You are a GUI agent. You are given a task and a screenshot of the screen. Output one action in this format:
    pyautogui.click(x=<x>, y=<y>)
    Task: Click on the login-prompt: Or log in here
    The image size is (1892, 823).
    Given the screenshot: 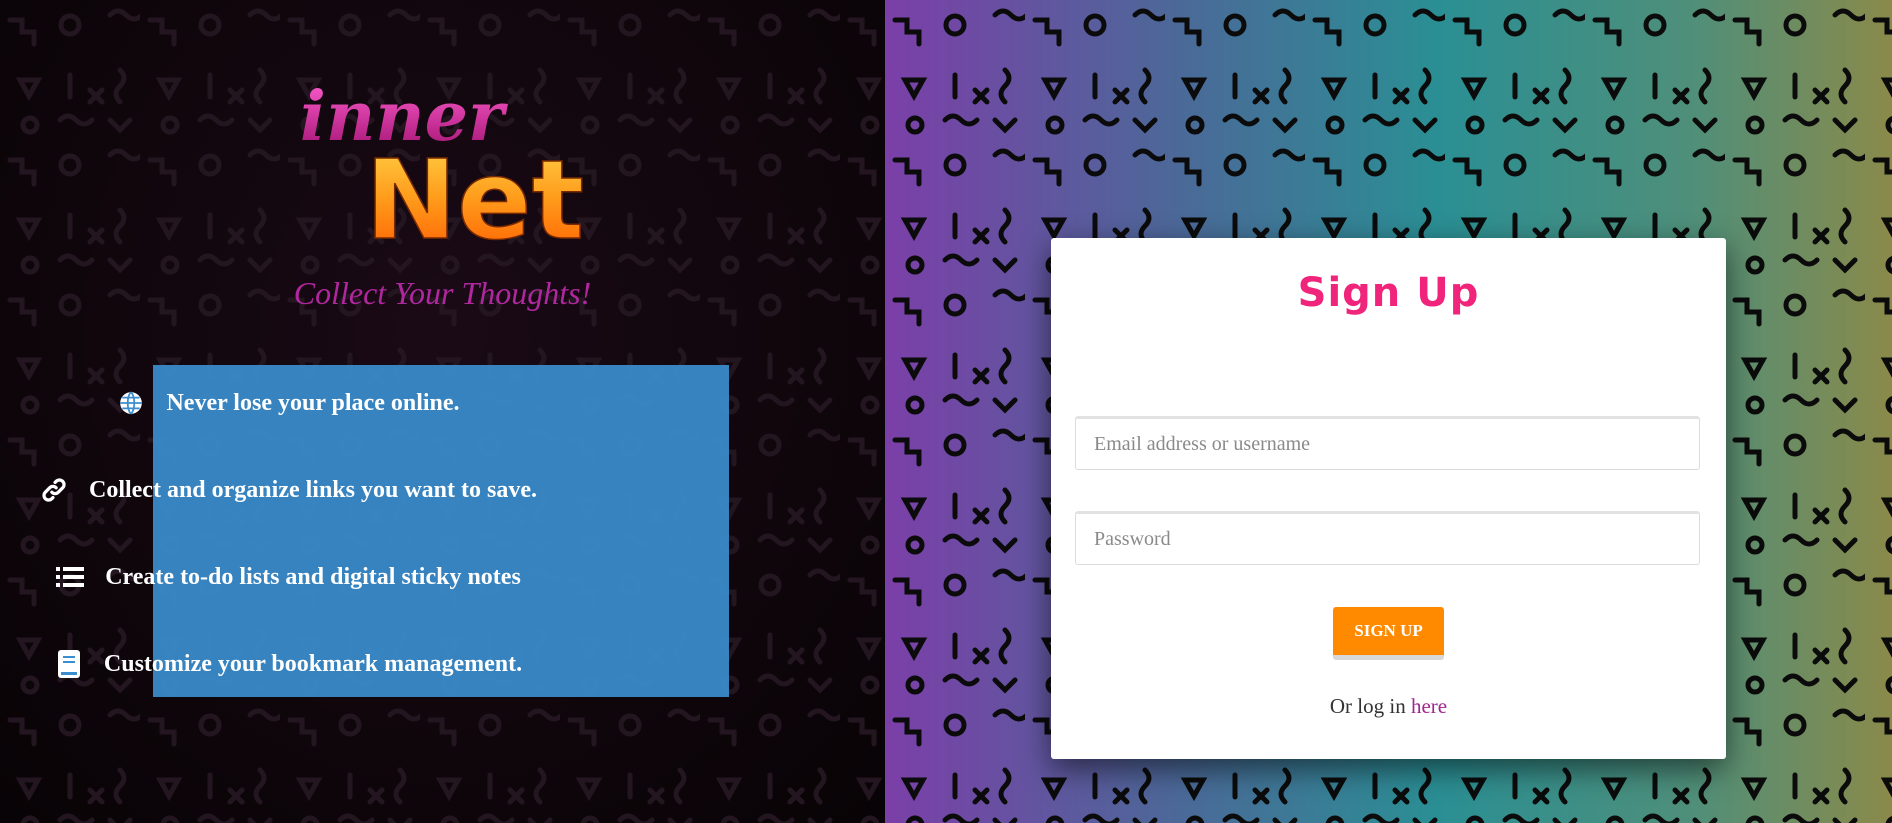 What is the action you would take?
    pyautogui.click(x=1388, y=706)
    